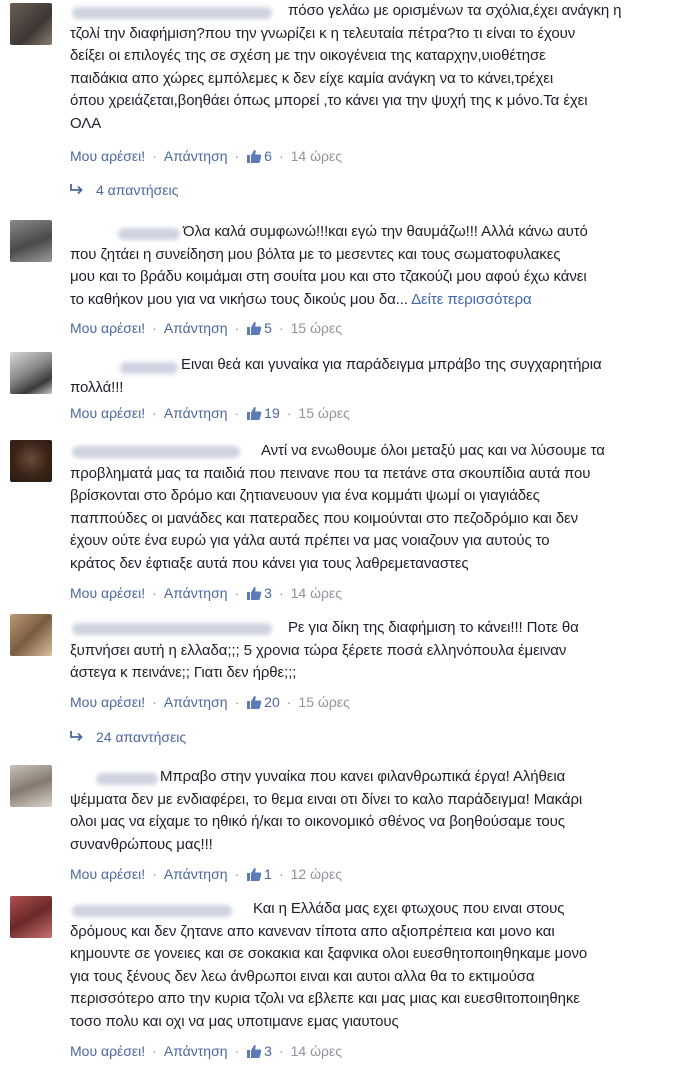  What do you see at coordinates (268, 593) in the screenshot?
I see `like-count-value: 3` at bounding box center [268, 593].